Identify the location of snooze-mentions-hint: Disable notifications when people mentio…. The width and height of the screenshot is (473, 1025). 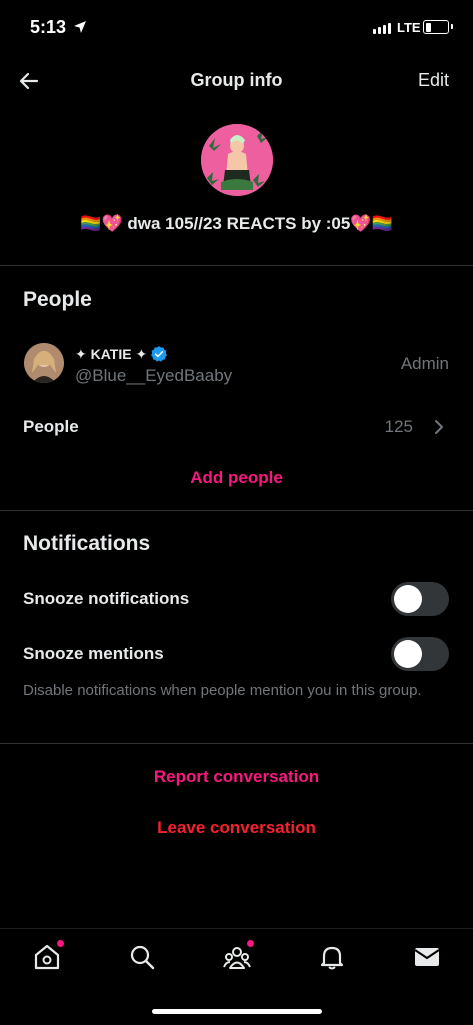
(222, 690).